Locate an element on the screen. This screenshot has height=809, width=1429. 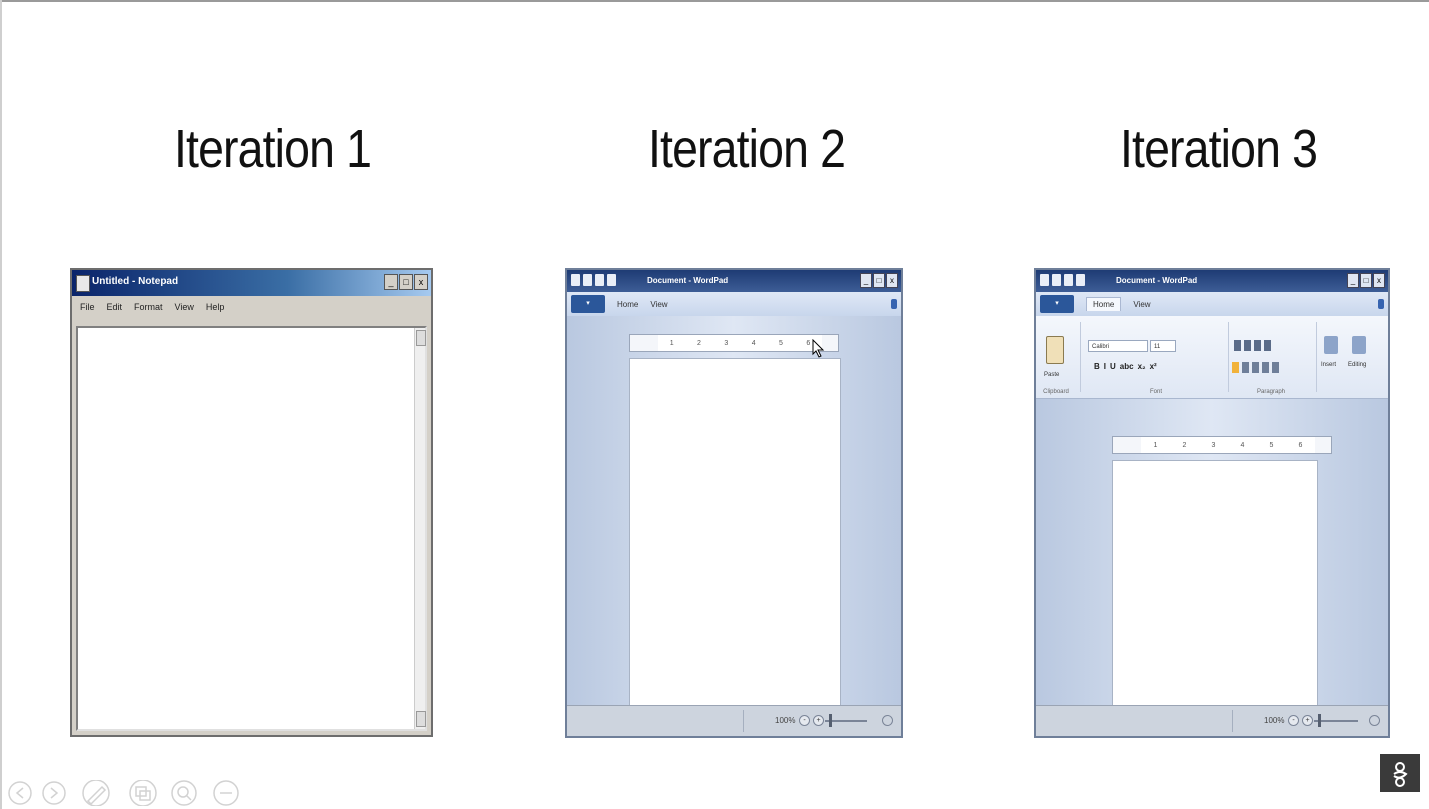
insert-icon is located at coordinates (1331, 345).